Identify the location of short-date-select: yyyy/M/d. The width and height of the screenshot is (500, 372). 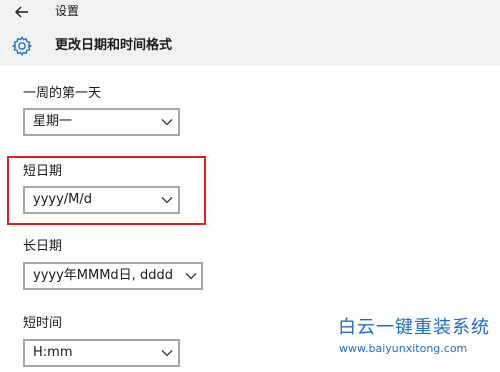
(101, 200).